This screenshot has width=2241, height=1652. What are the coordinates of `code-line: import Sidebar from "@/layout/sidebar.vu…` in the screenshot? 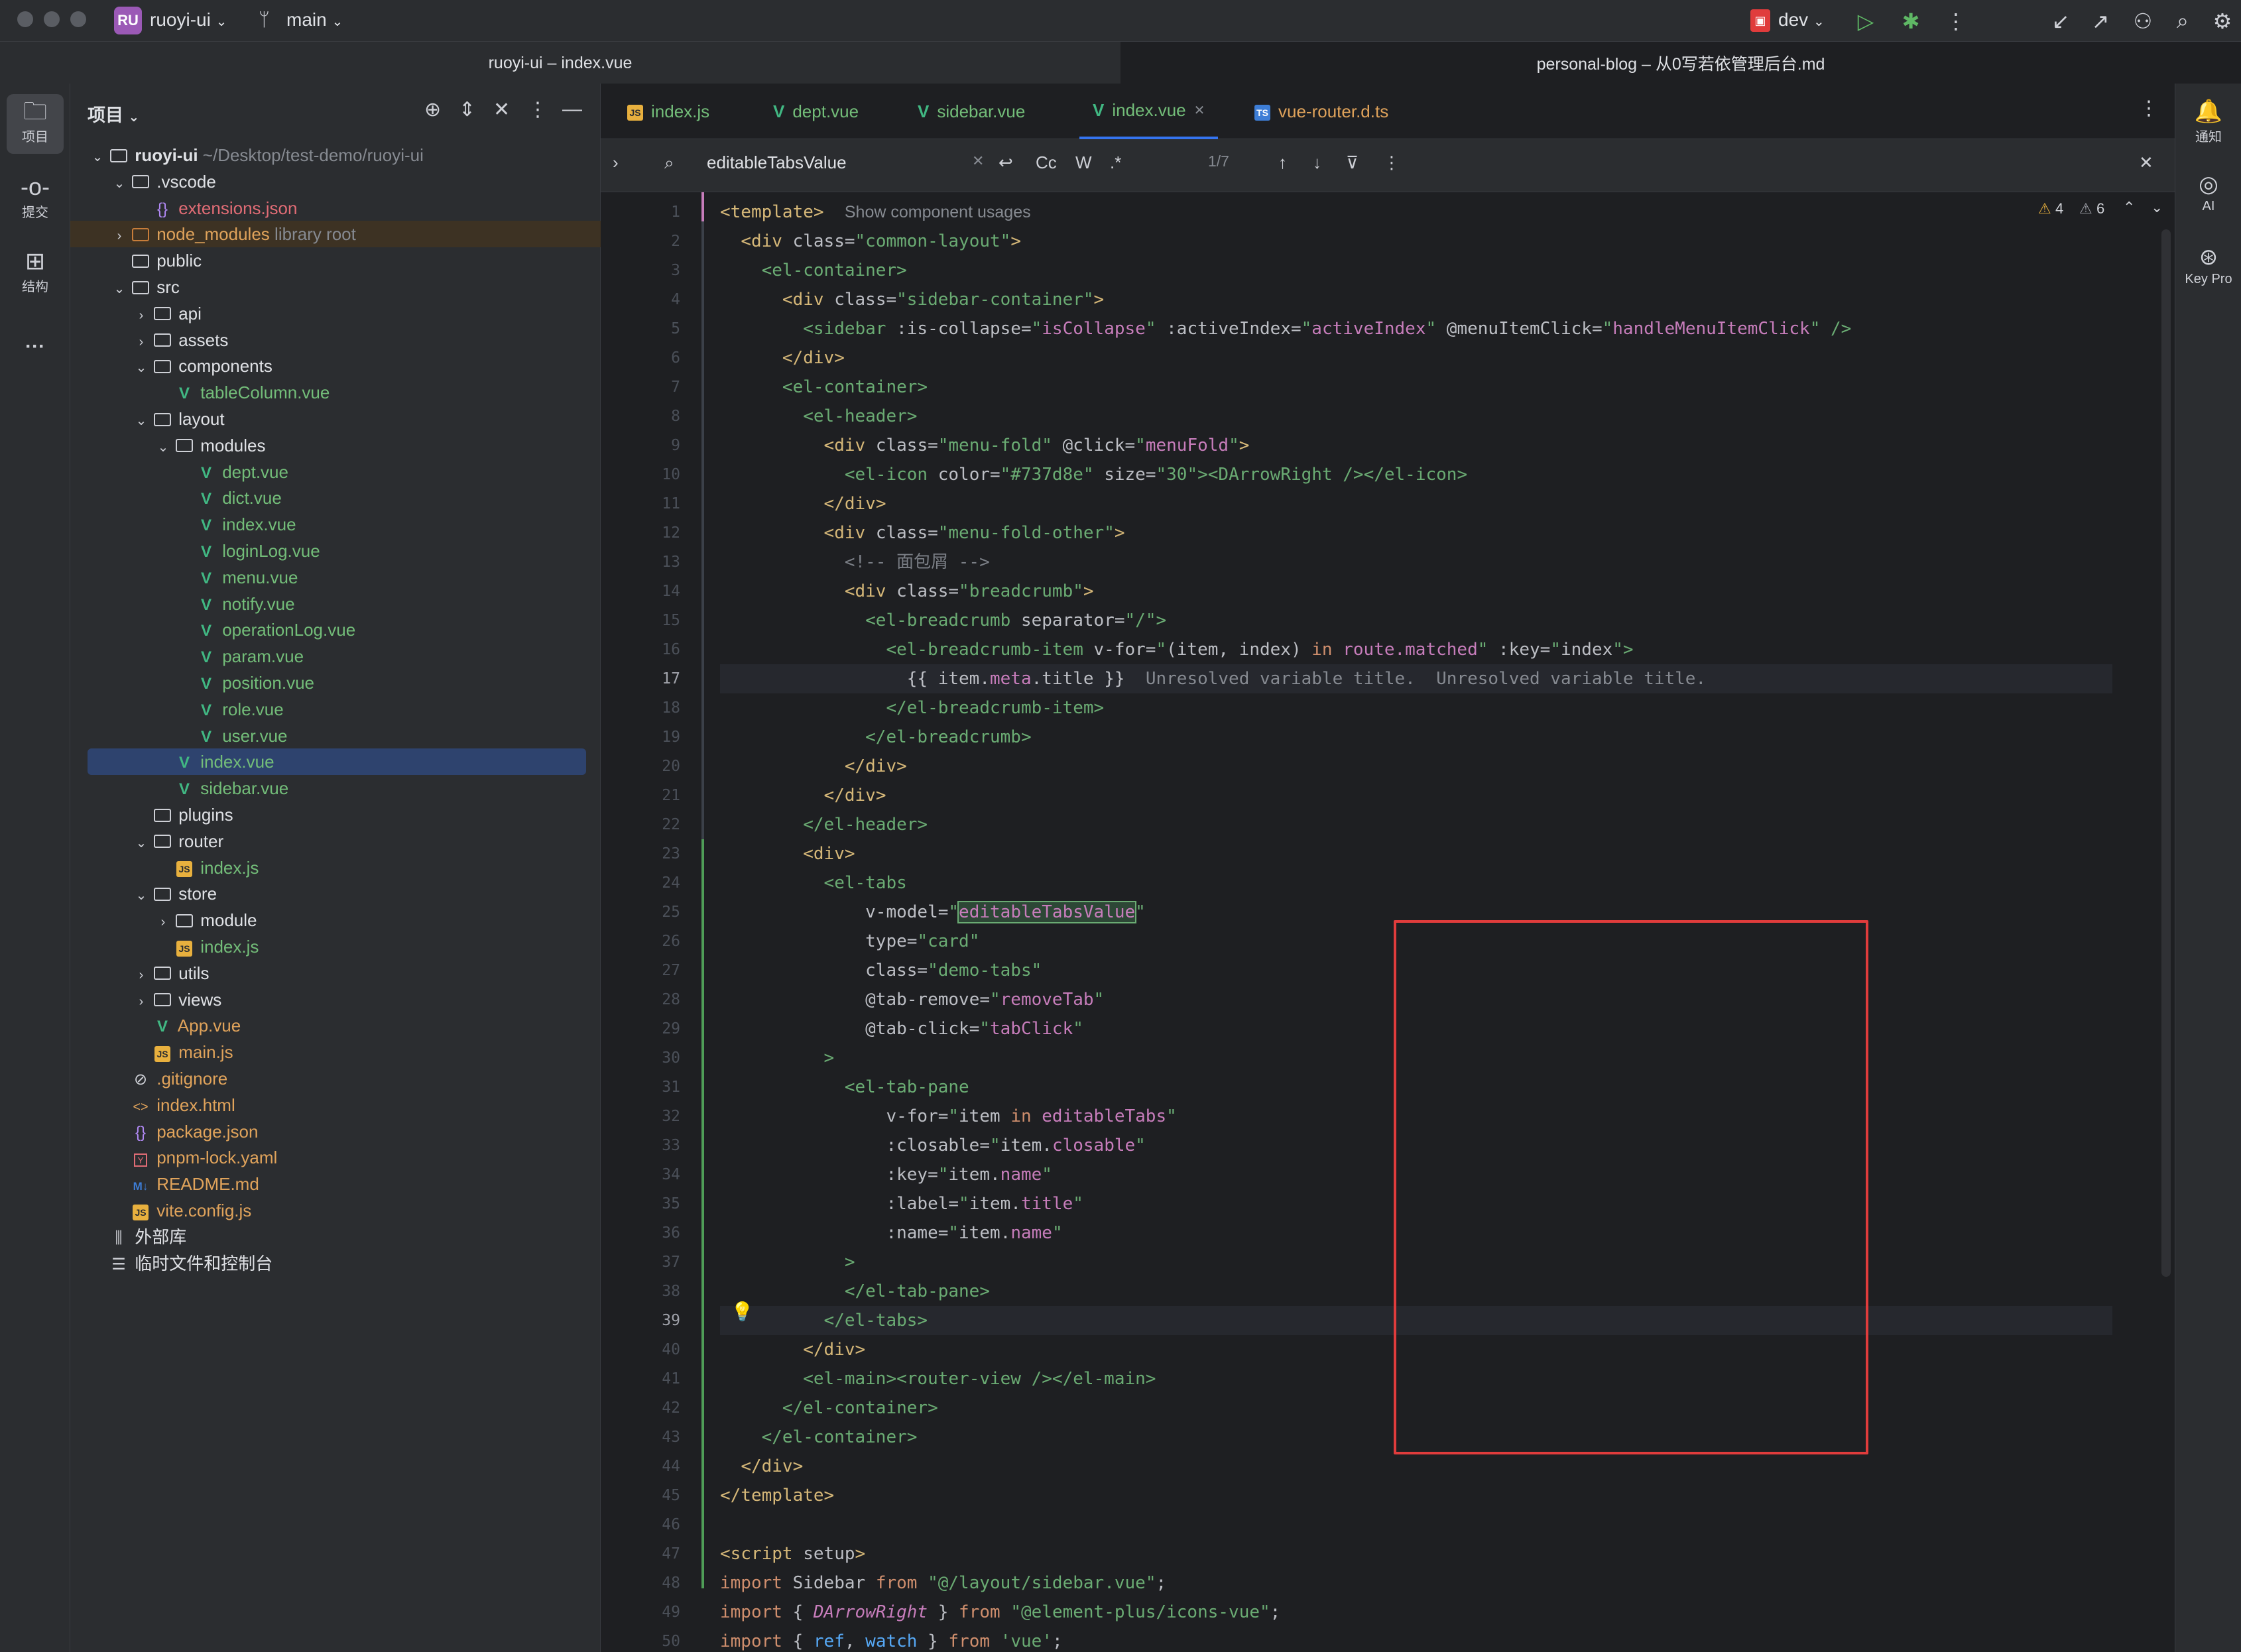 It's located at (1416, 1583).